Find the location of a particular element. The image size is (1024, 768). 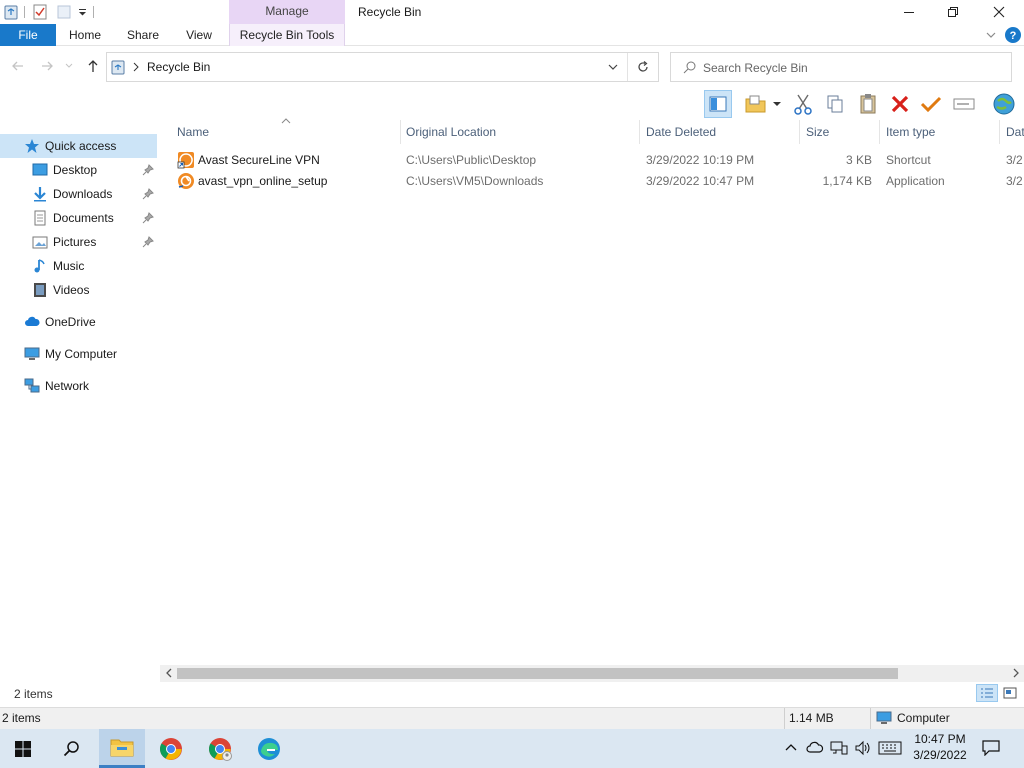

breadcrumb-chevron-icon is located at coordinates (136, 67).